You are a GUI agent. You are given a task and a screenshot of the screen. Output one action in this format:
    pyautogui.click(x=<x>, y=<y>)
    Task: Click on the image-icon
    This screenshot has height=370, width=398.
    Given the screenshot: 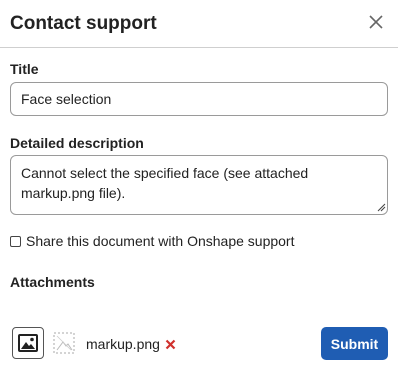 What is the action you would take?
    pyautogui.click(x=28, y=343)
    